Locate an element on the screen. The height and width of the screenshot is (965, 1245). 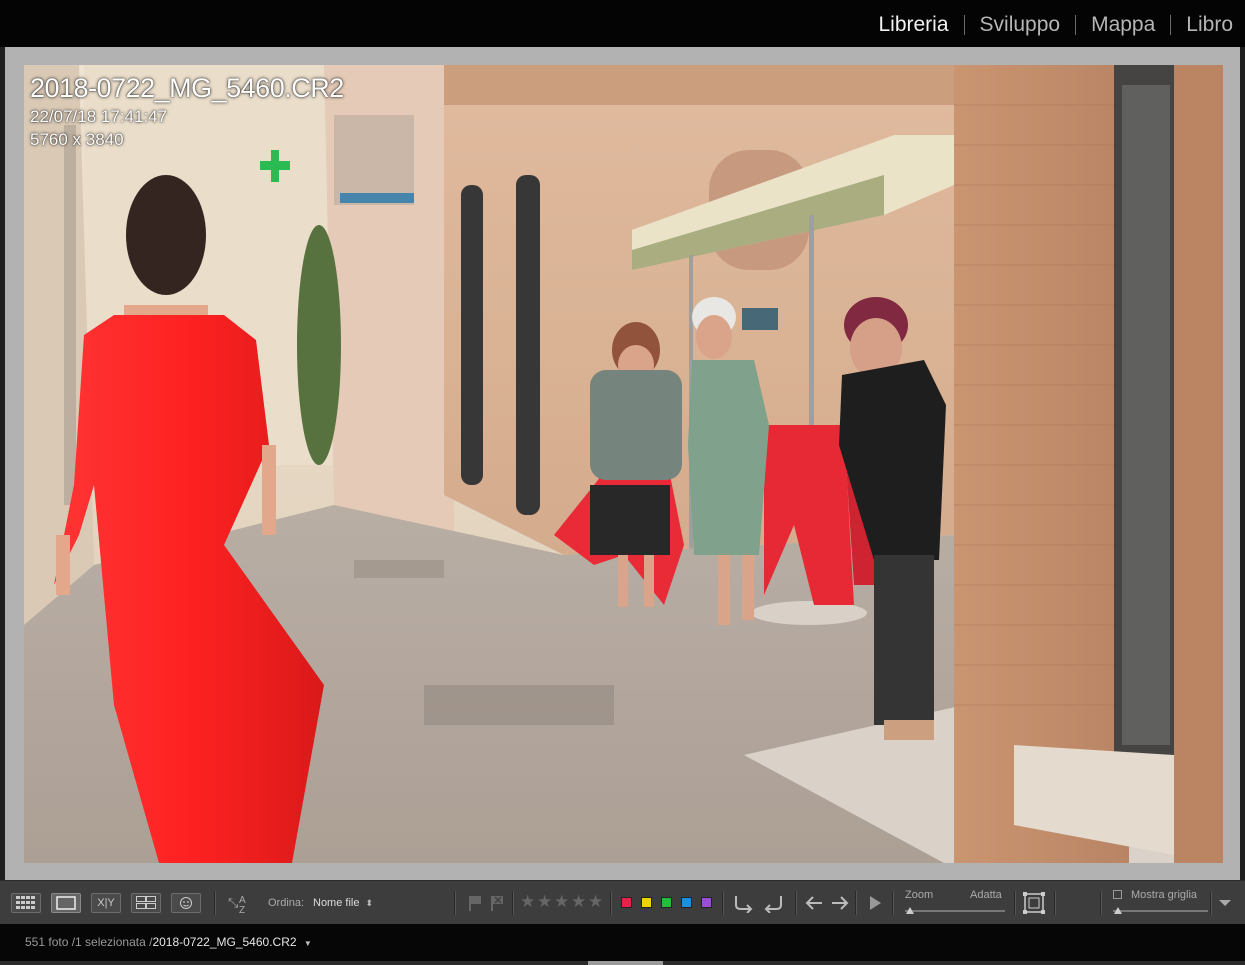
rotate-right-icon is located at coordinates (773, 904).